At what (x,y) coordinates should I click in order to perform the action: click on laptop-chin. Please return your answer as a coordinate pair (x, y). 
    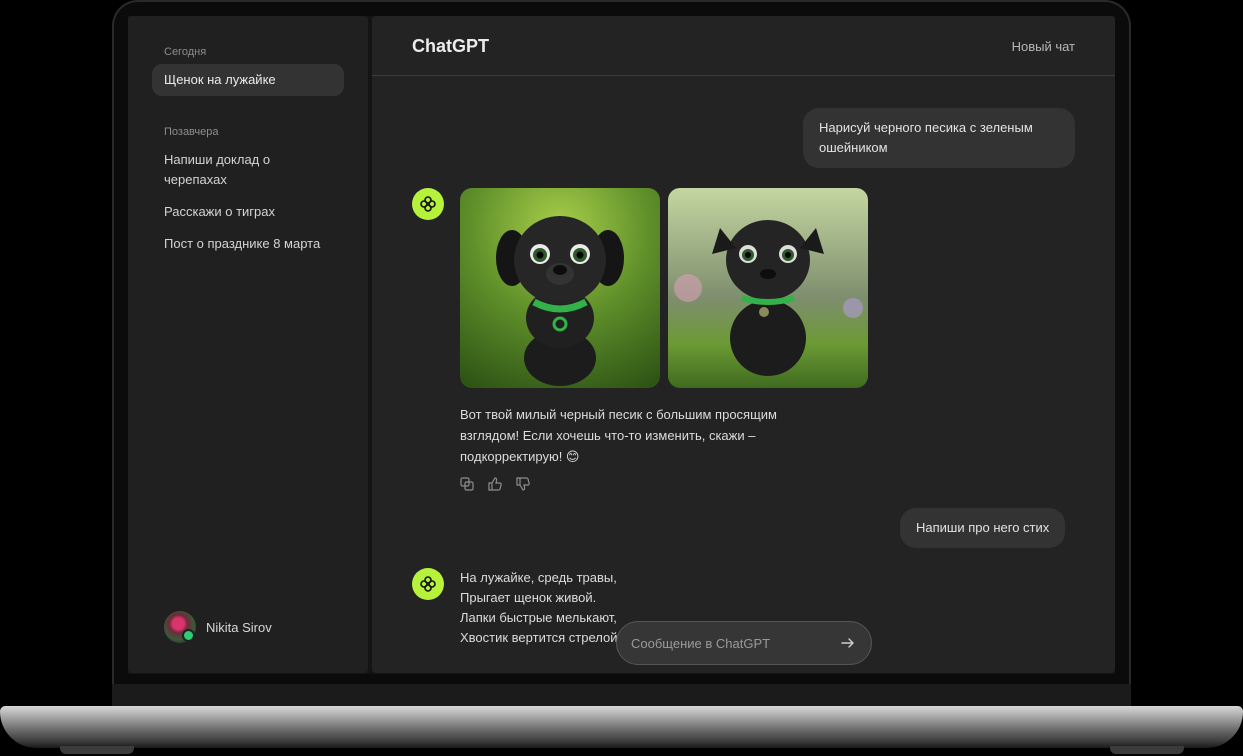
    Looking at the image, I should click on (621, 696).